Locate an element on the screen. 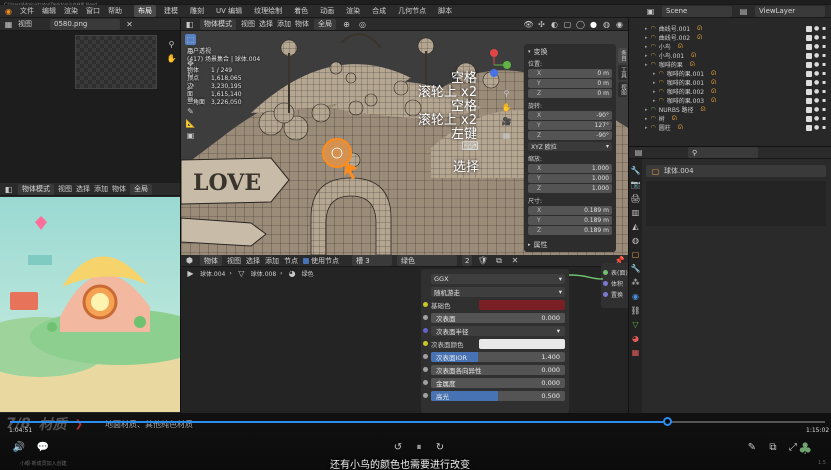 The height and width of the screenshot is (470, 831). render-object-menu: 物体 is located at coordinates (119, 189).